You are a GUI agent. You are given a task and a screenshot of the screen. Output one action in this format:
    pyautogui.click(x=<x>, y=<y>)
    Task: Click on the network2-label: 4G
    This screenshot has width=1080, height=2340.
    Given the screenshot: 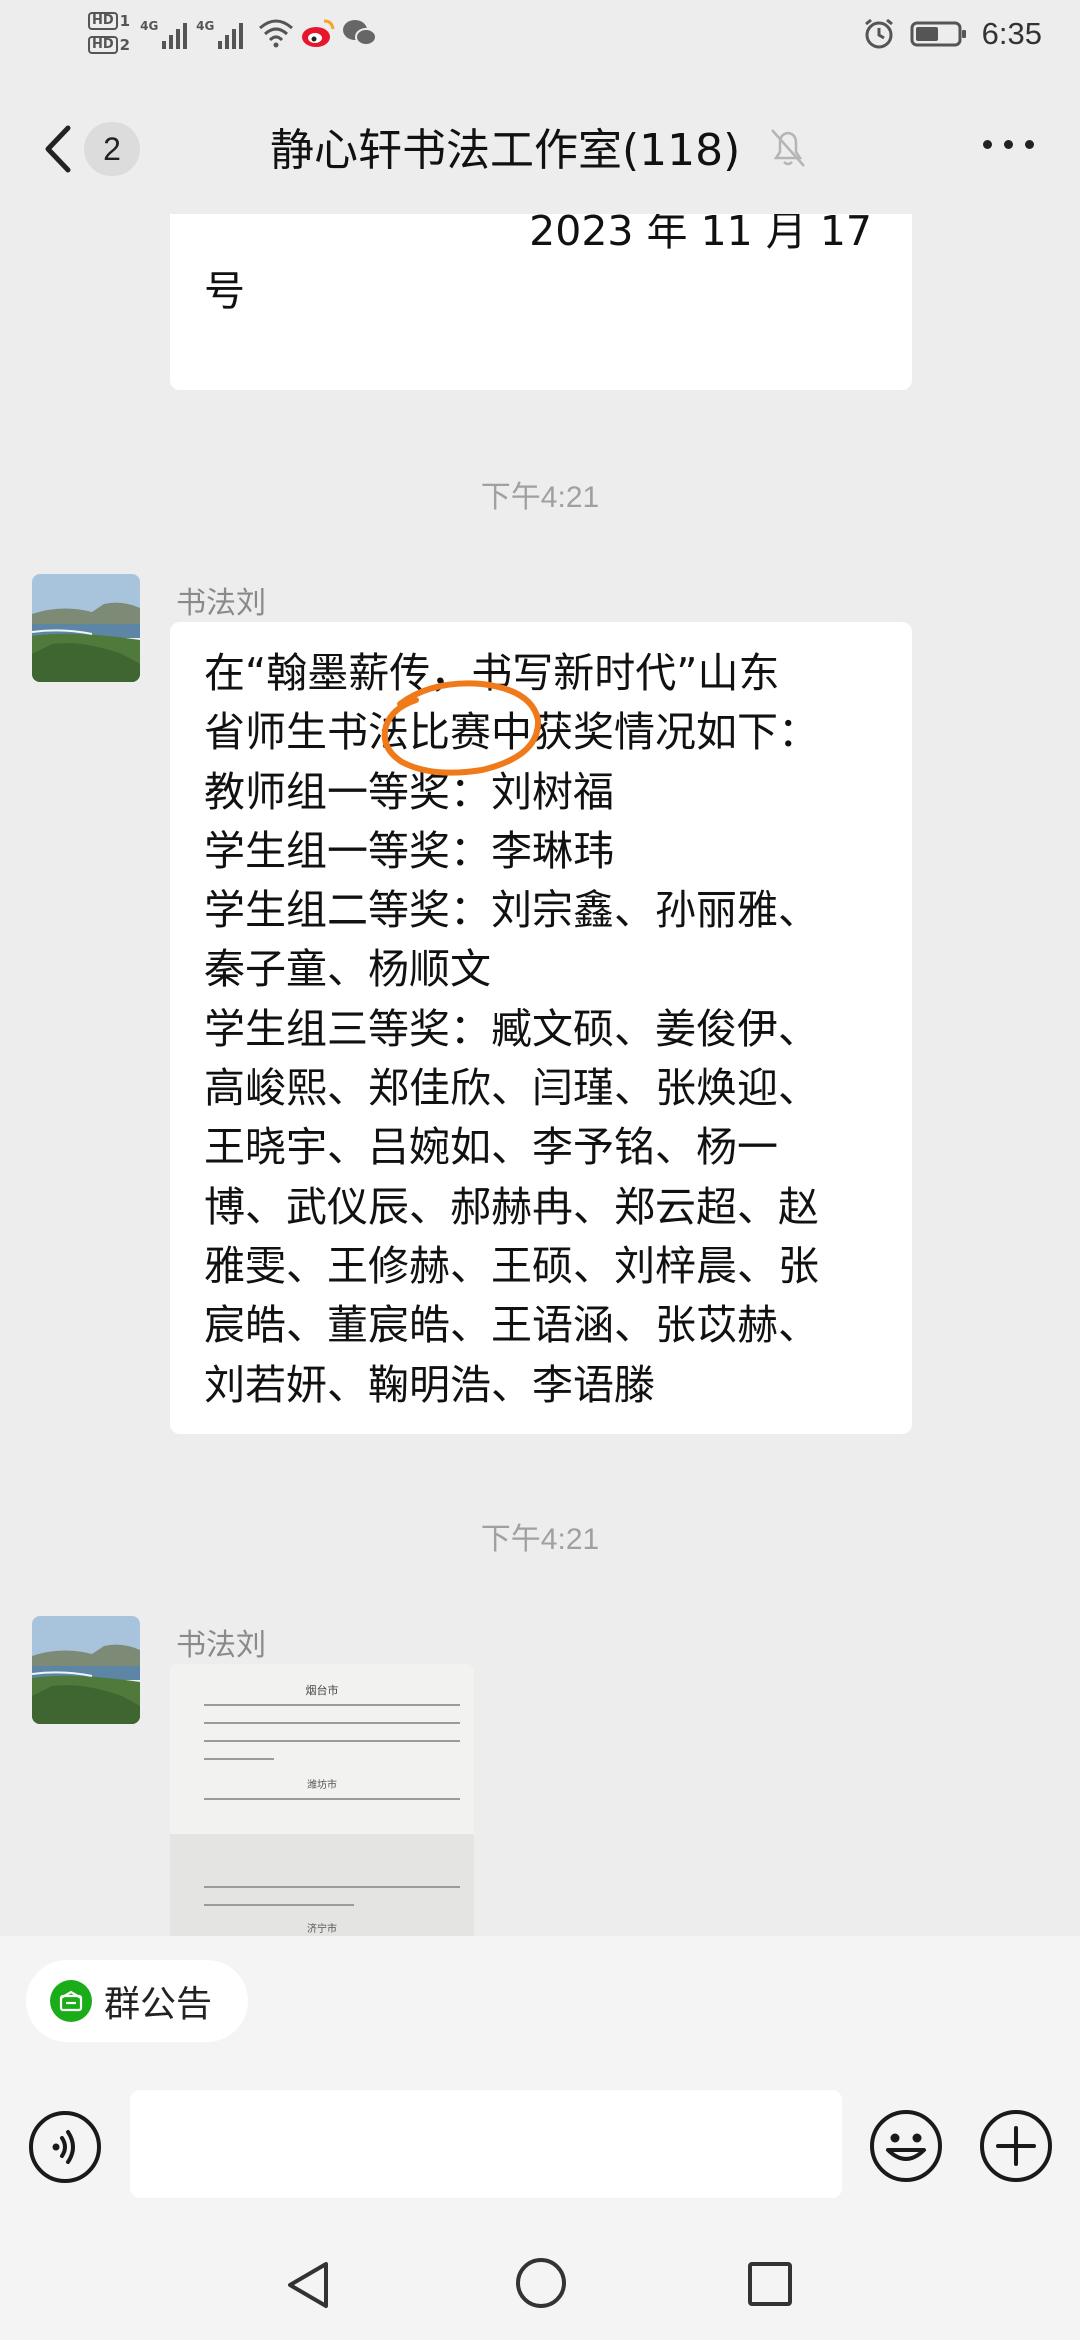 What is the action you would take?
    pyautogui.click(x=205, y=26)
    